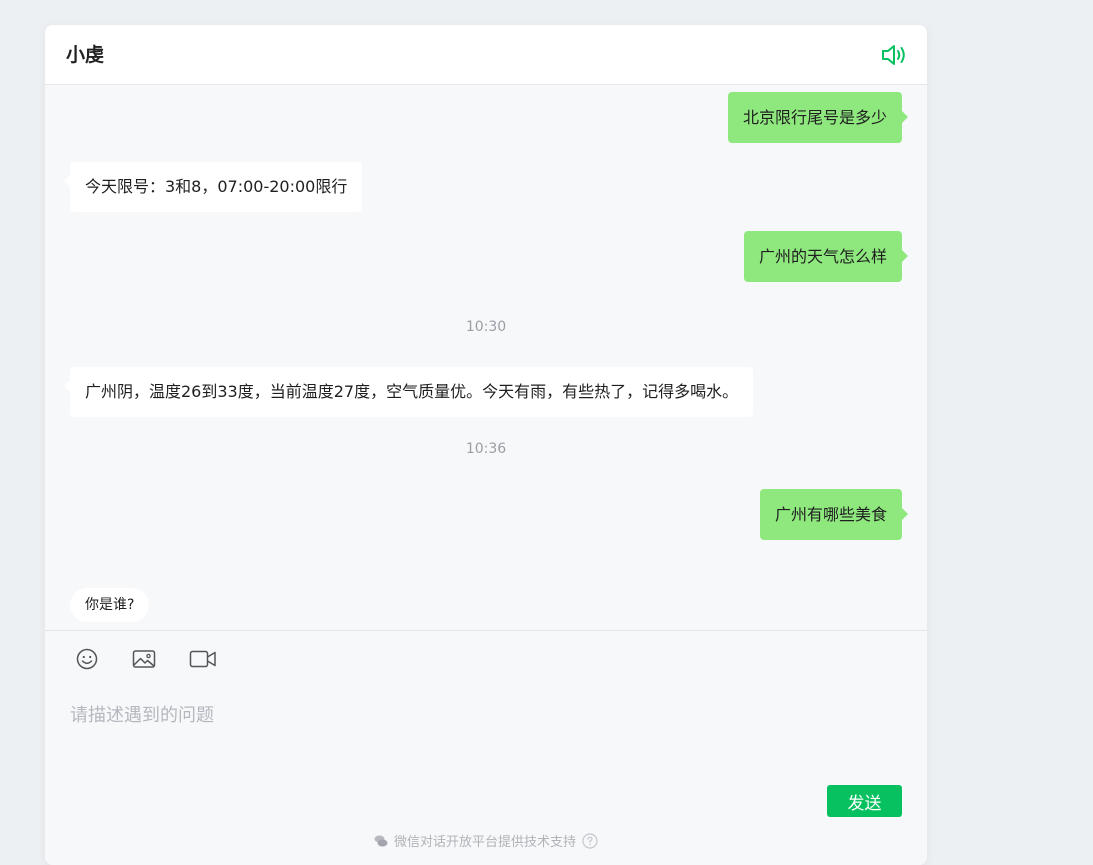 The width and height of the screenshot is (1093, 865). What do you see at coordinates (826, 256) in the screenshot?
I see `user-message: 广州的天气怎么样` at bounding box center [826, 256].